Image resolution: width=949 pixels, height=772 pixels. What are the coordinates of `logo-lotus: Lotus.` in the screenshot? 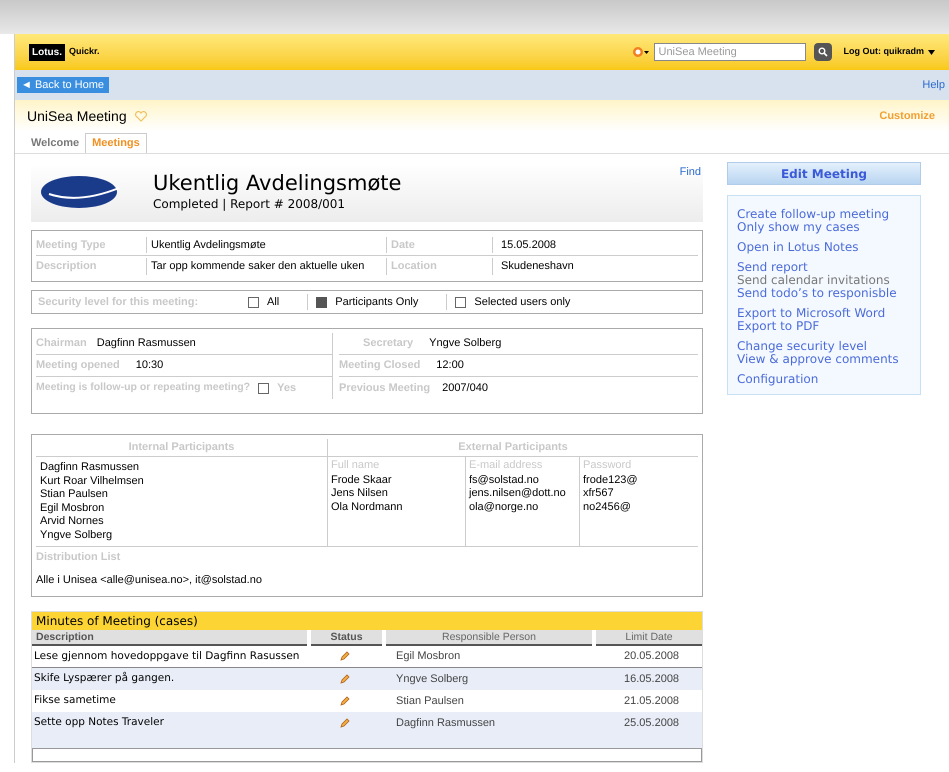 It's located at (47, 52).